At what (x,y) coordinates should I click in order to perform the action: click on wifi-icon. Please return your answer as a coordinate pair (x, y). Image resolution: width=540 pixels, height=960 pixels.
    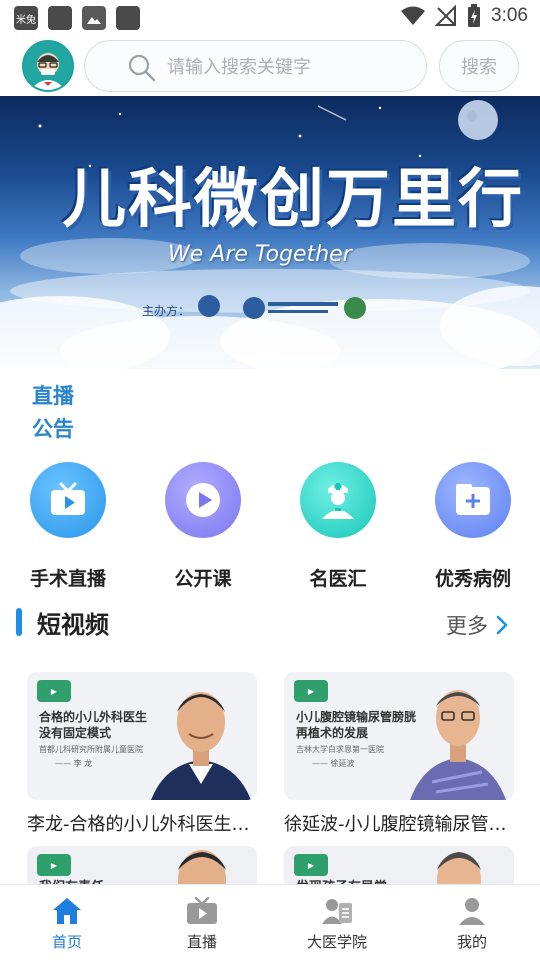
    Looking at the image, I should click on (413, 15).